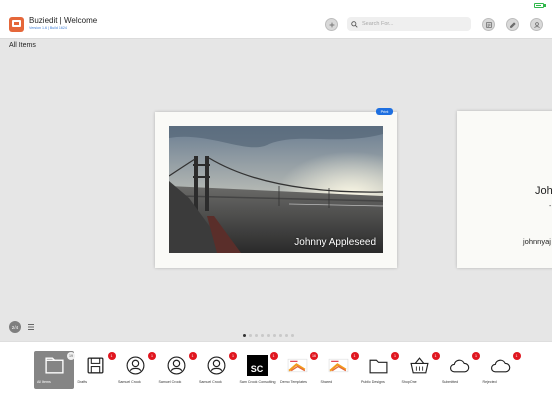 The image size is (552, 414). What do you see at coordinates (384, 111) in the screenshot?
I see `print-badge: Print` at bounding box center [384, 111].